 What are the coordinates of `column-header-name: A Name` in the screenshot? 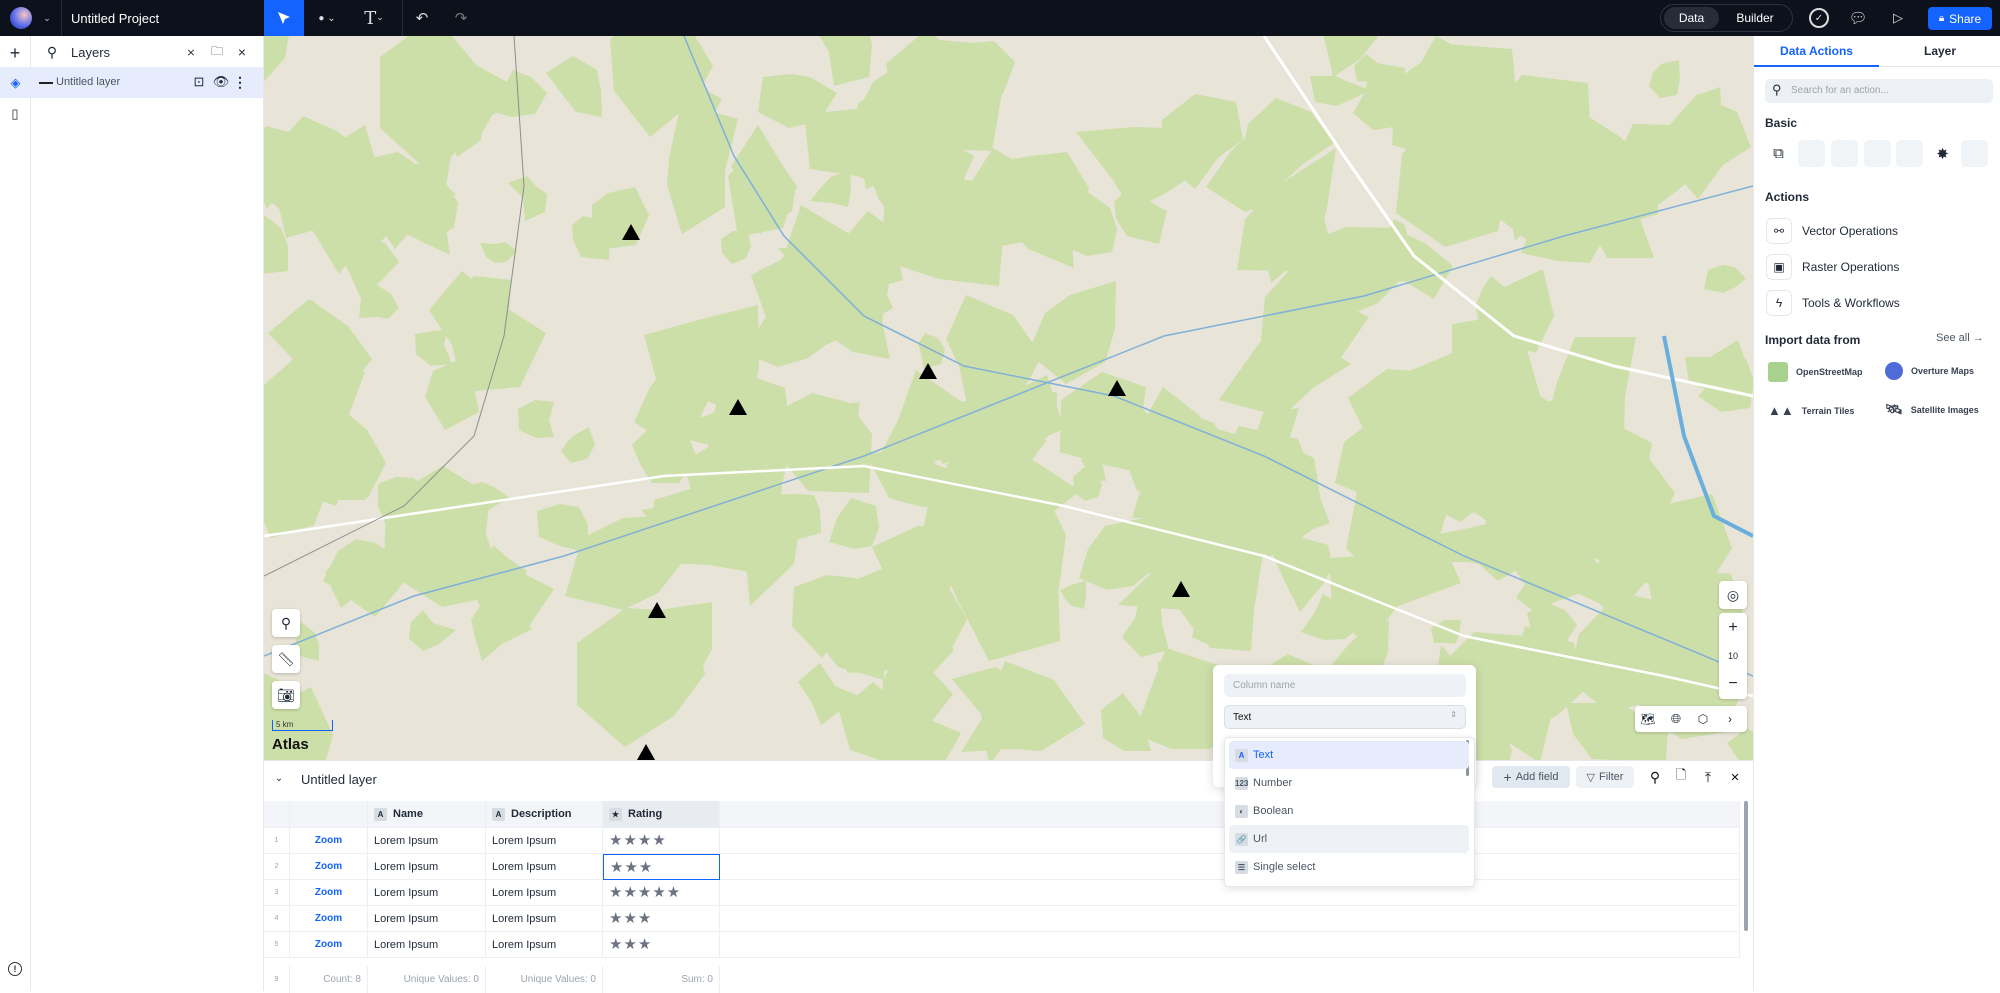 It's located at (427, 814).